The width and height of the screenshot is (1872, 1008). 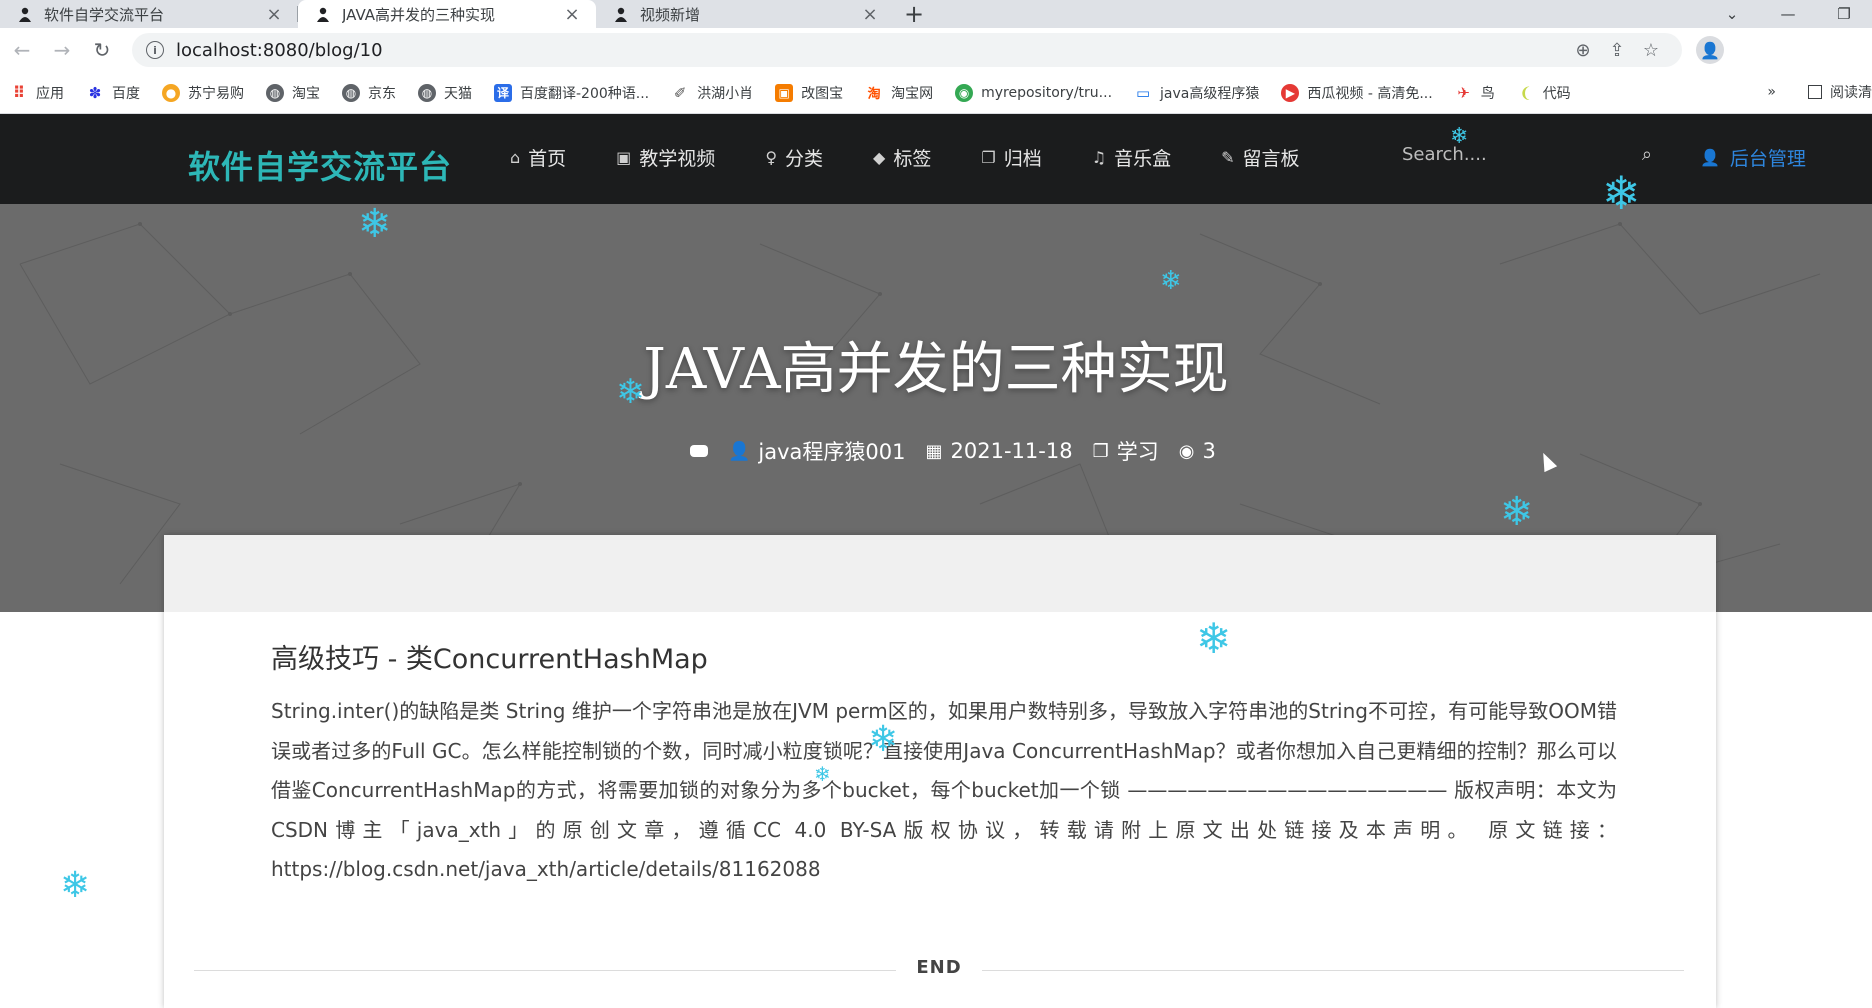 I want to click on admin-label: 后台管理, so click(x=1767, y=159).